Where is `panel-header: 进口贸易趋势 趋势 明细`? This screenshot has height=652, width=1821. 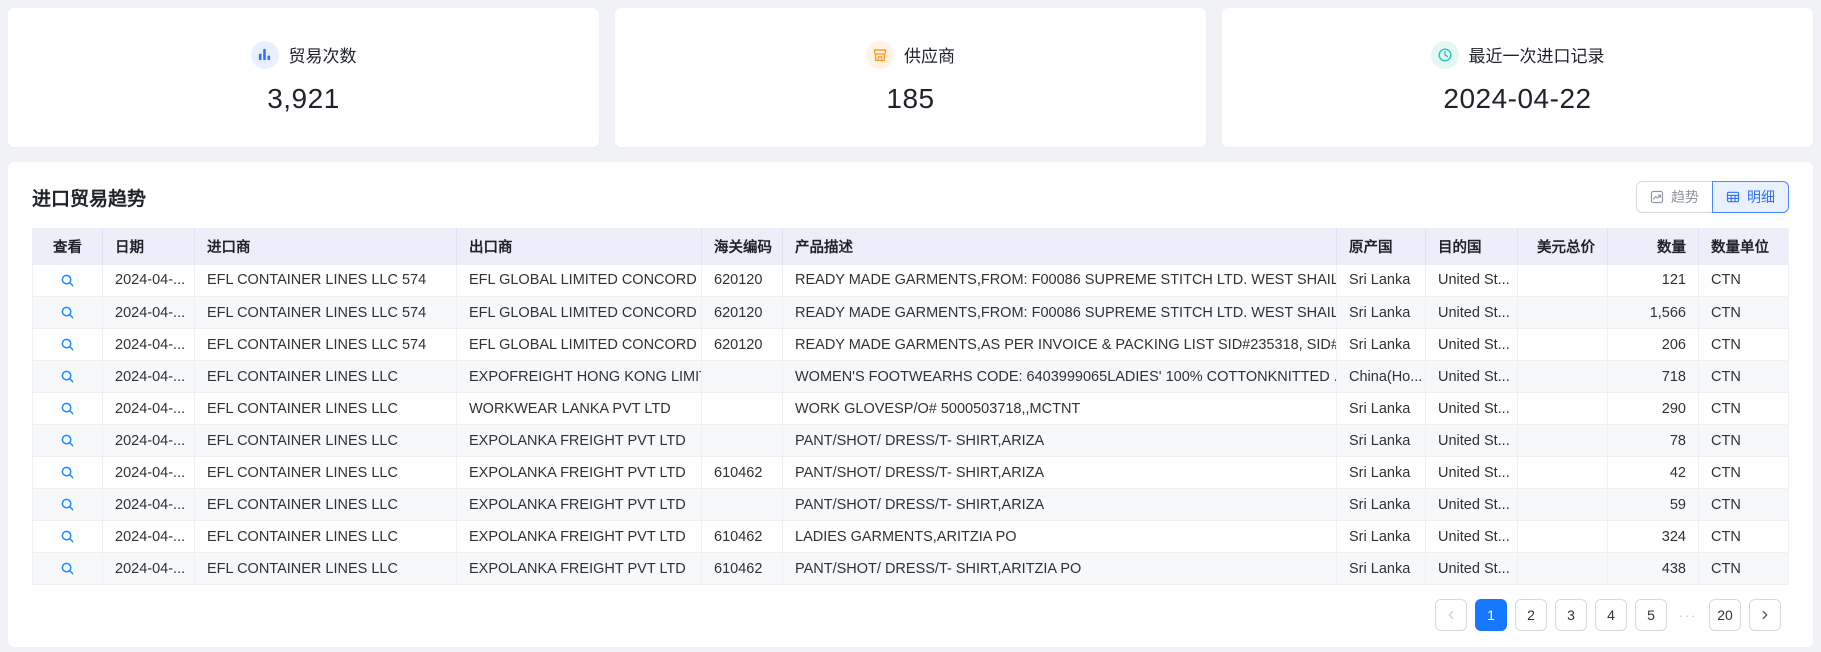
panel-header: 进口贸易趋势 趋势 明细 is located at coordinates (910, 197).